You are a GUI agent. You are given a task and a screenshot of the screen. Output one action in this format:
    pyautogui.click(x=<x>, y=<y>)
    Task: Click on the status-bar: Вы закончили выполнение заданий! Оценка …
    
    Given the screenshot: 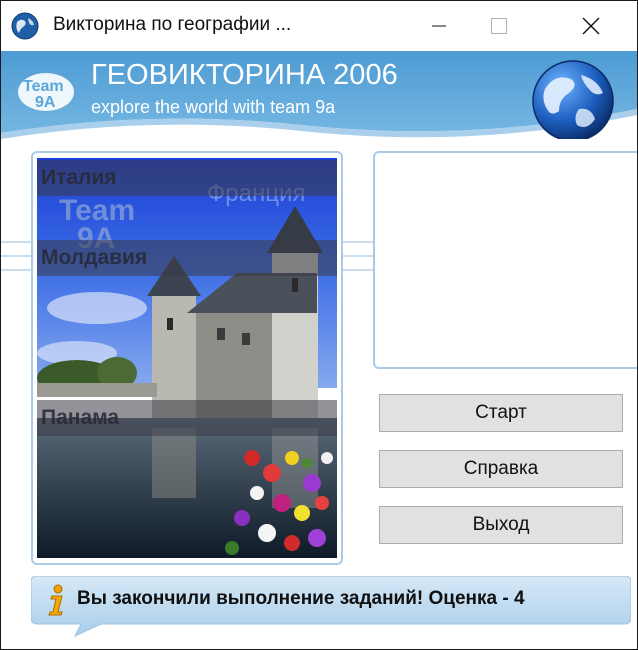 What is the action you would take?
    pyautogui.click(x=331, y=607)
    